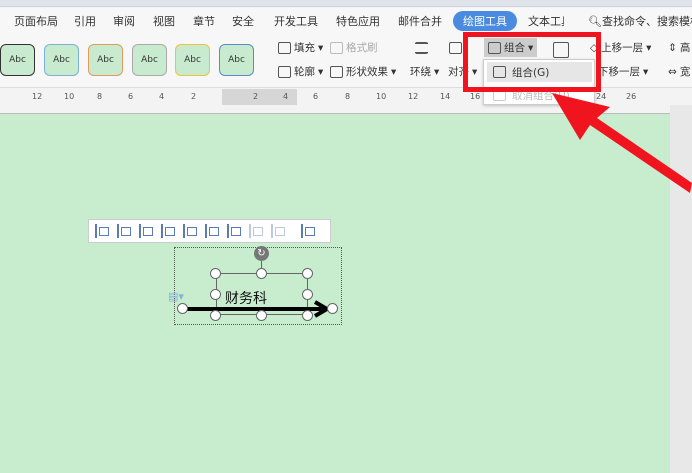 This screenshot has height=473, width=692. What do you see at coordinates (36, 21) in the screenshot?
I see `tab-page-layout: 页面布局` at bounding box center [36, 21].